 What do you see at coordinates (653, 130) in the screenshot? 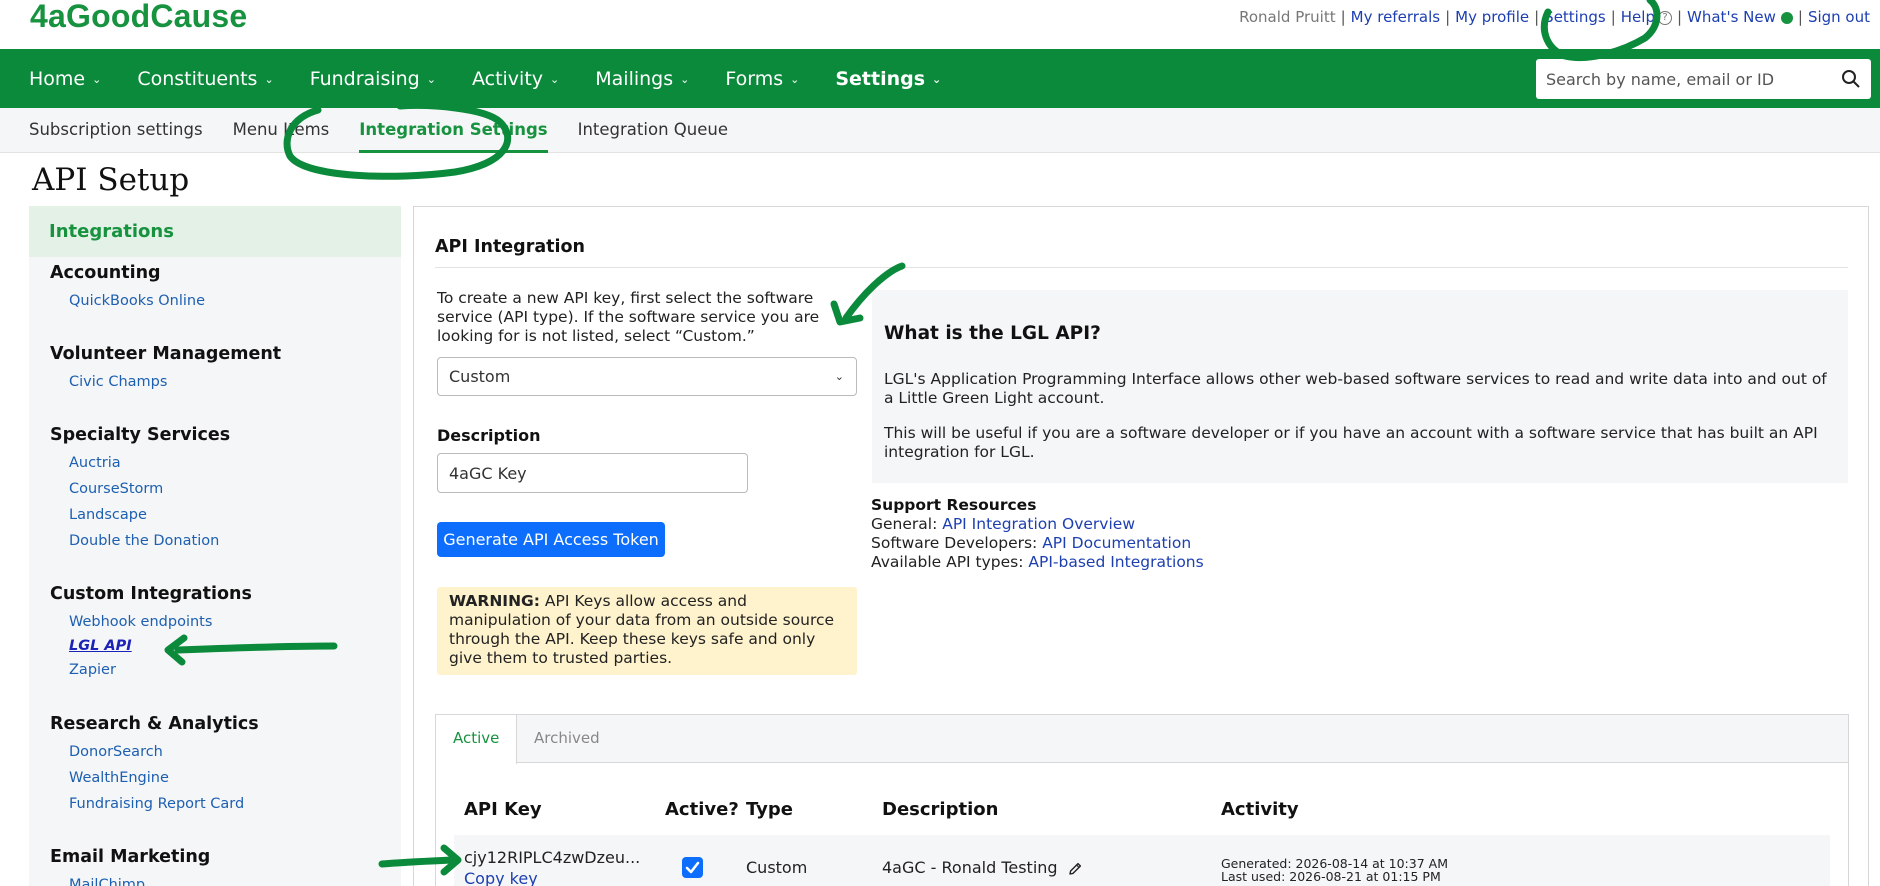
I see `subnav-integration-queue: Integration Queue` at bounding box center [653, 130].